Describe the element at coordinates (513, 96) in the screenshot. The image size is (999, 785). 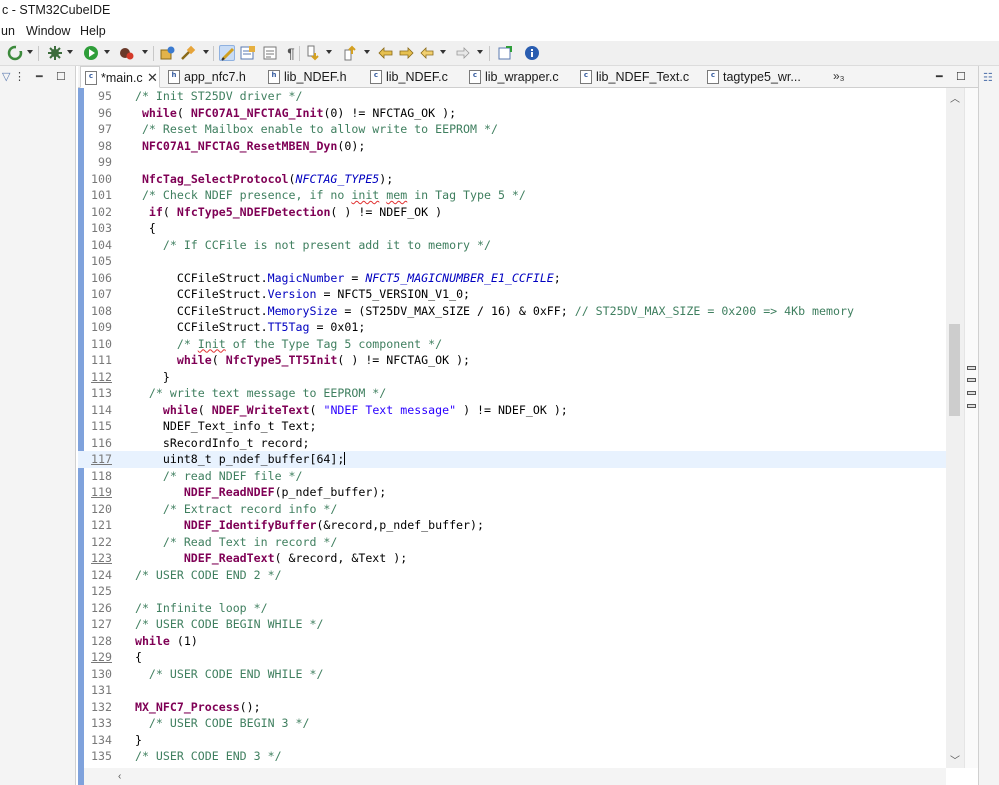
I see `code-line: 95 /* Init ST25DV driver */` at that location.